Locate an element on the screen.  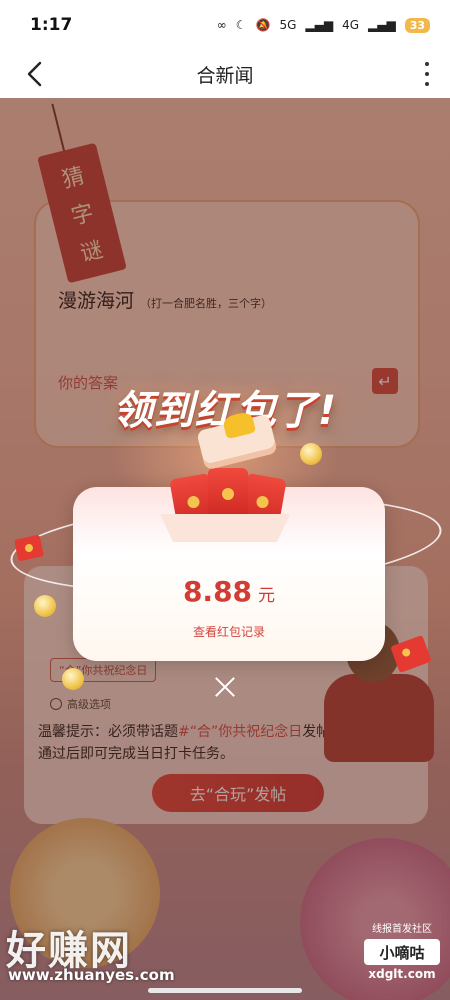
app-header: 合新闻 is located at coordinates (225, 74).